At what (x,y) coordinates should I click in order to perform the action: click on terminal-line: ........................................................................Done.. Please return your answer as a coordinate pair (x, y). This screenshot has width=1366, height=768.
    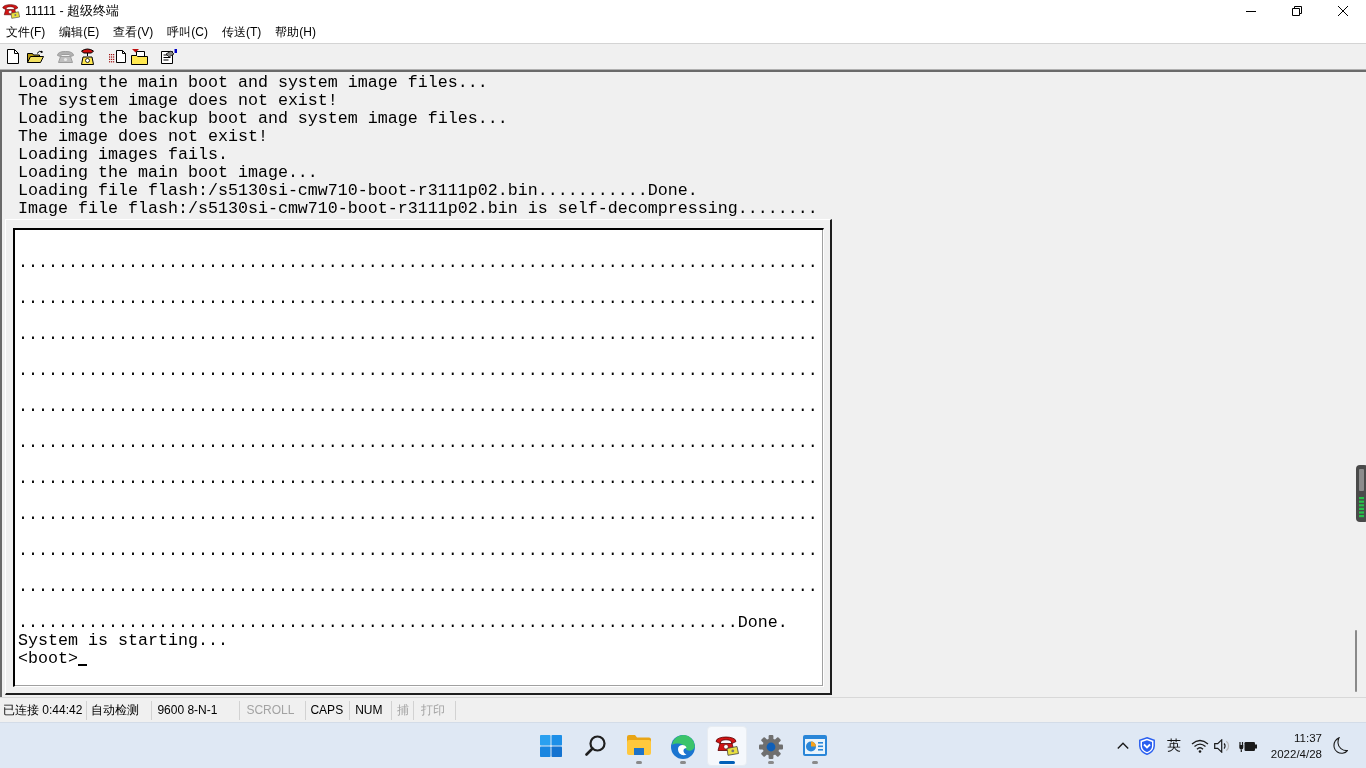
    Looking at the image, I should click on (403, 623).